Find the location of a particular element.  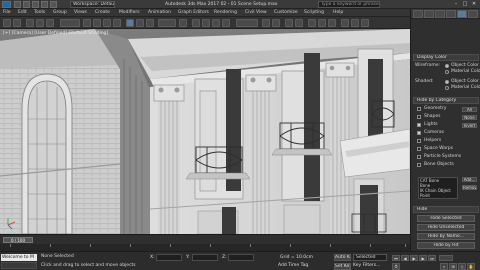

y-coordinate-field is located at coordinates (205, 257).